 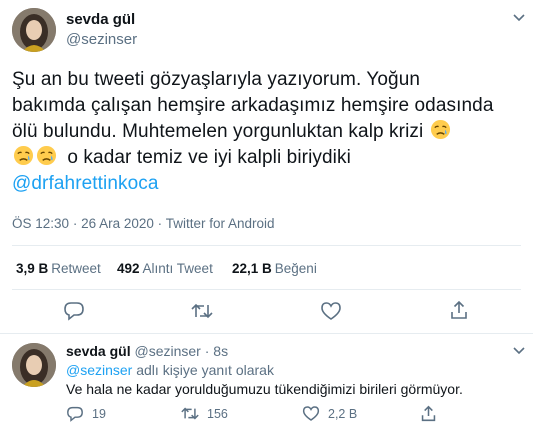 I want to click on quote-label: Alıntı Tweet, so click(x=177, y=268).